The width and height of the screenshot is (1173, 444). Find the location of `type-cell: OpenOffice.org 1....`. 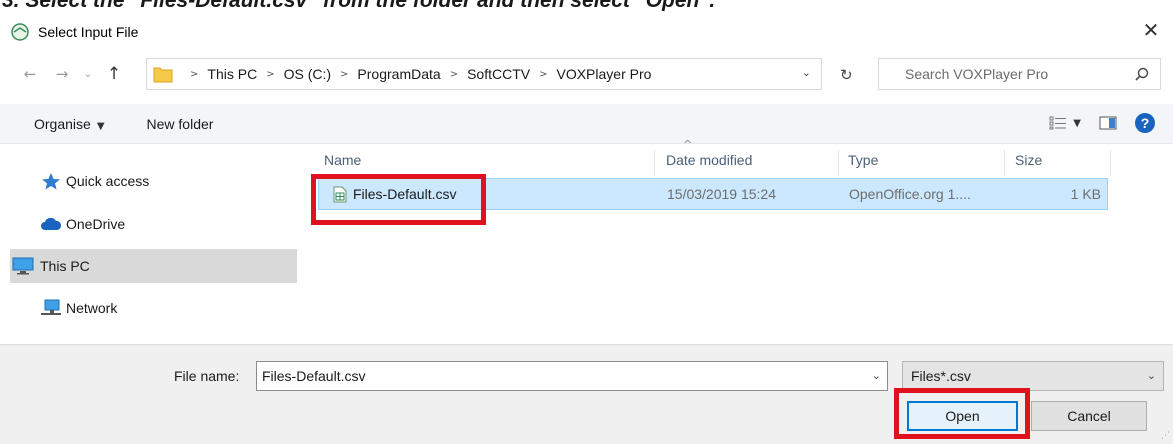

type-cell: OpenOffice.org 1.... is located at coordinates (910, 194).